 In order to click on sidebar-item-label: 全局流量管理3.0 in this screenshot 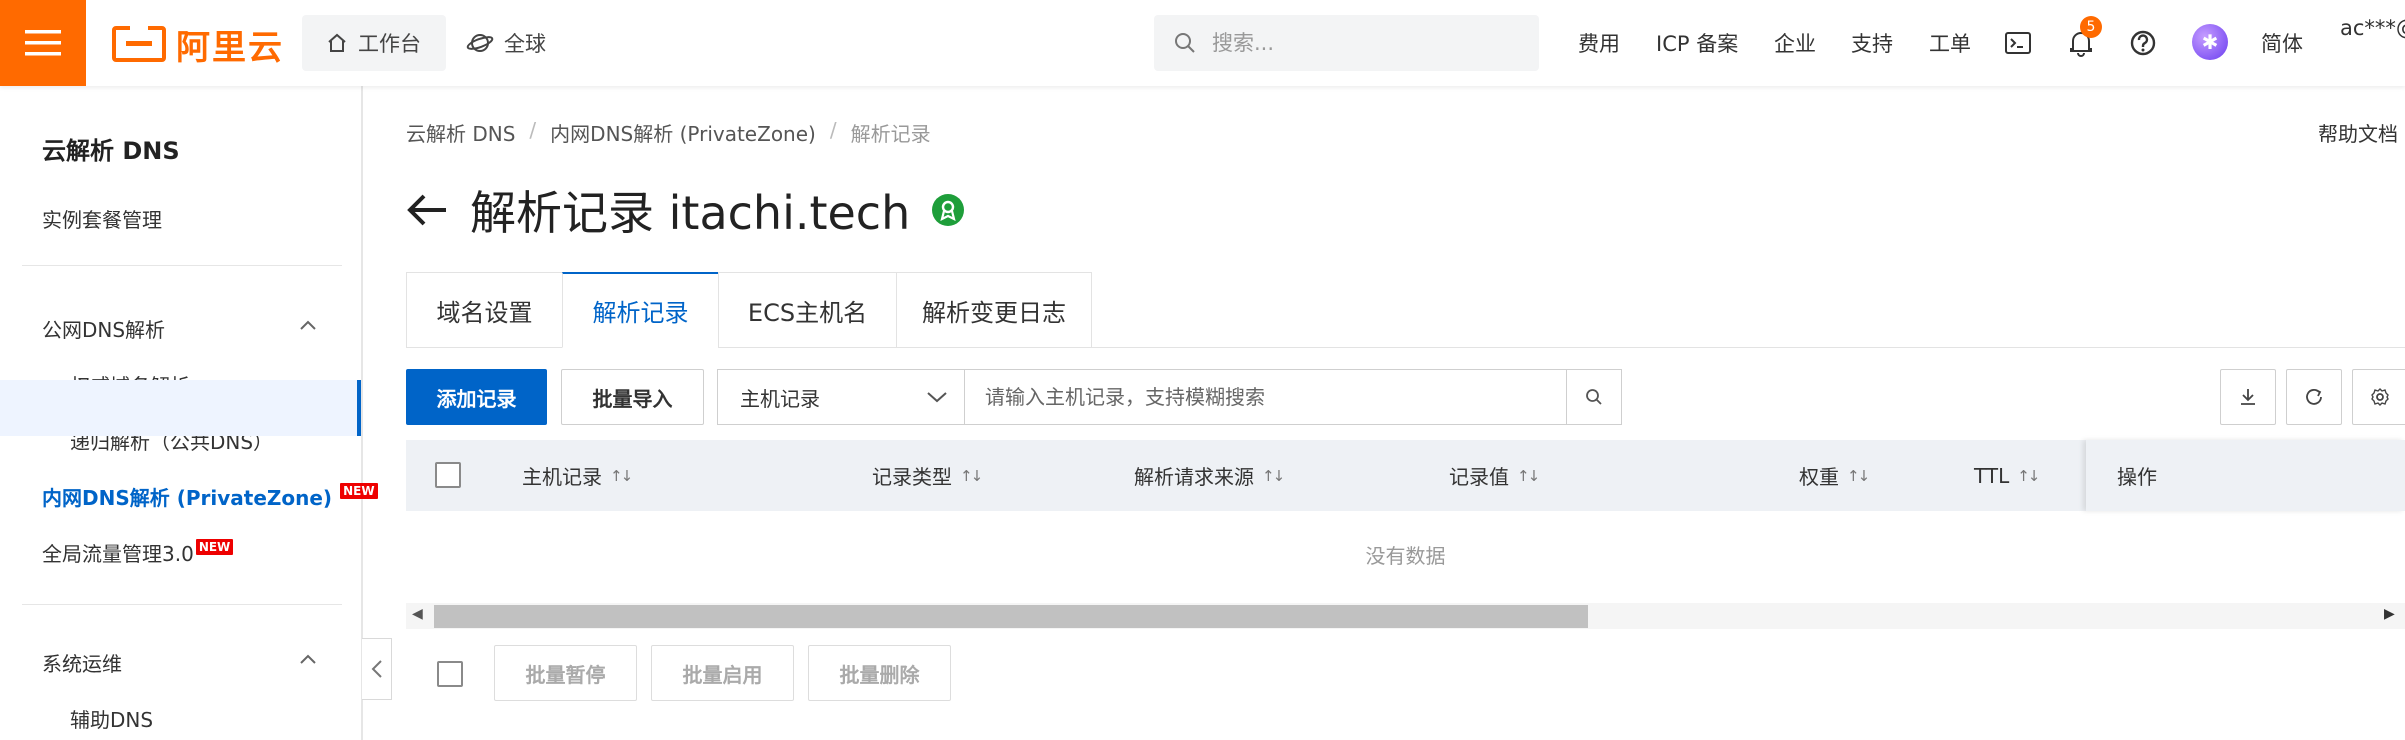, I will do `click(118, 554)`.